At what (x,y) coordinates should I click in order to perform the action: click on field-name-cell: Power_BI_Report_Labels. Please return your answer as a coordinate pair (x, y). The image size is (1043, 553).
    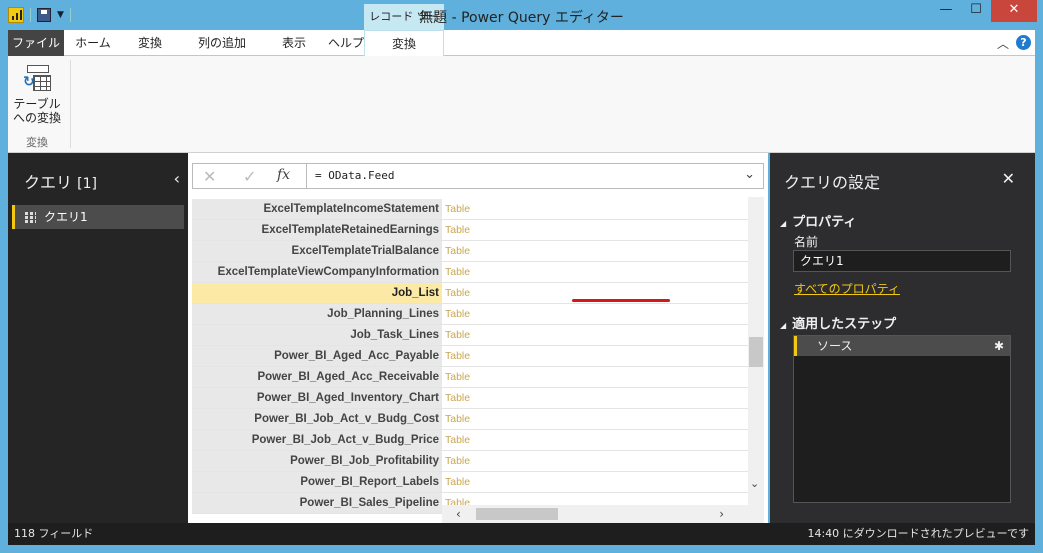
    Looking at the image, I should click on (317, 482).